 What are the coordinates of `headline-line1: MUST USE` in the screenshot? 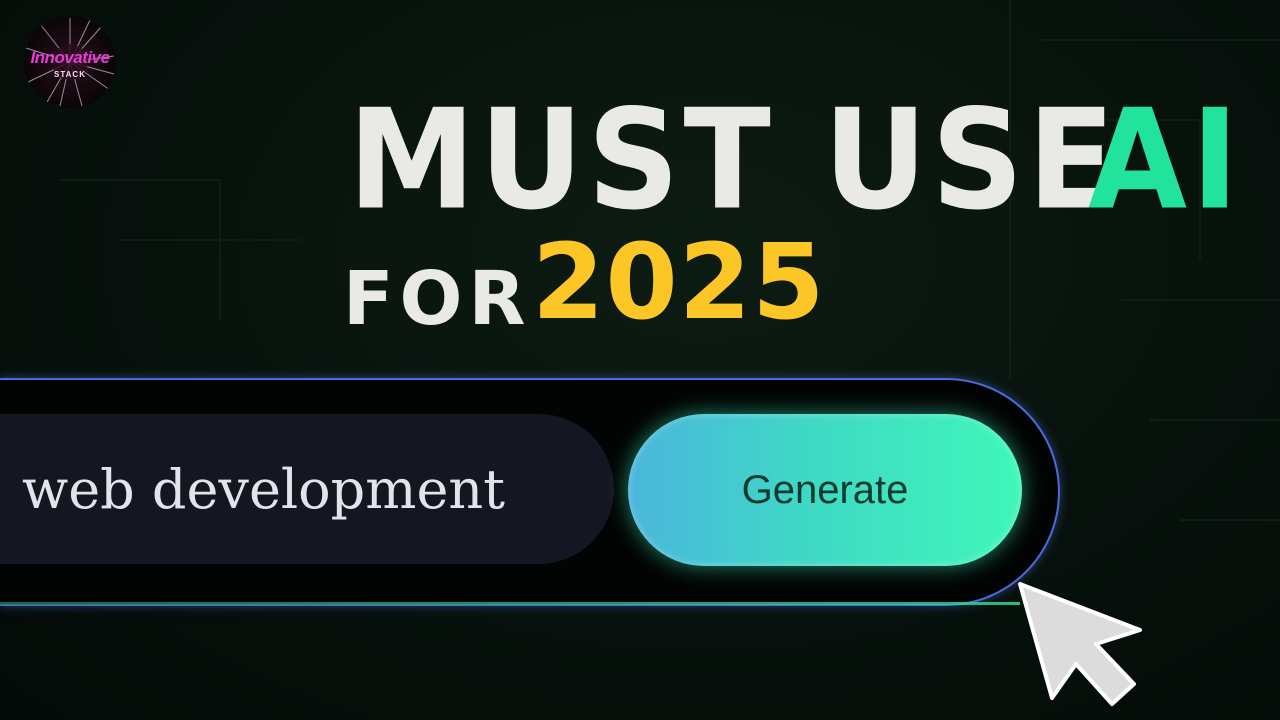 It's located at (733, 161).